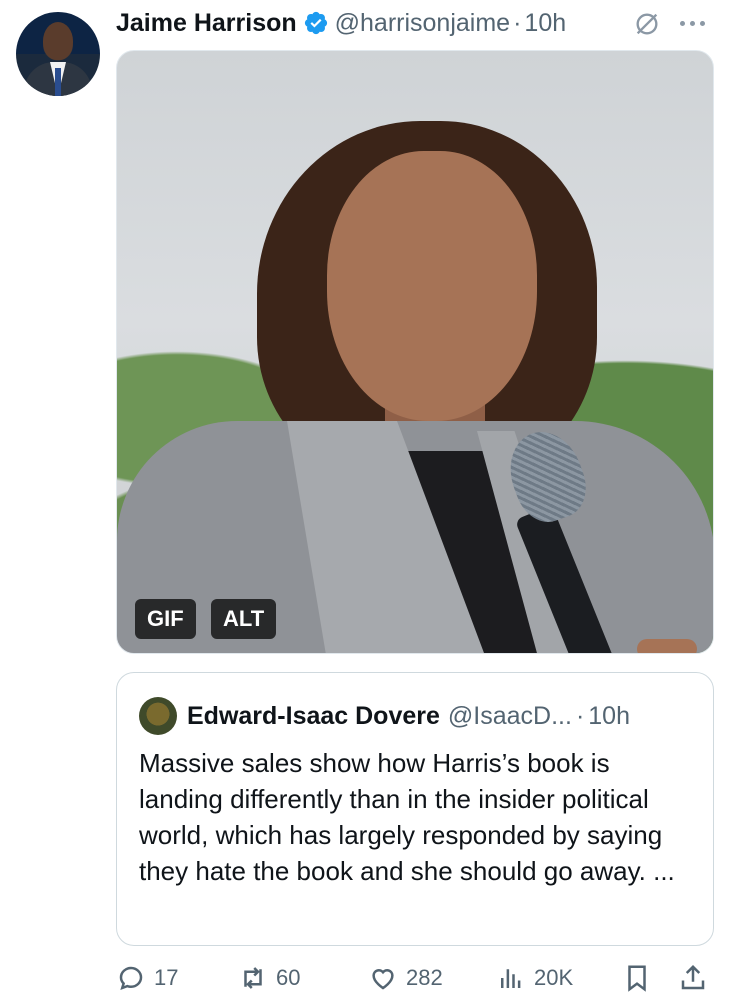  What do you see at coordinates (206, 23) in the screenshot?
I see `author-name: Jaime Harrison` at bounding box center [206, 23].